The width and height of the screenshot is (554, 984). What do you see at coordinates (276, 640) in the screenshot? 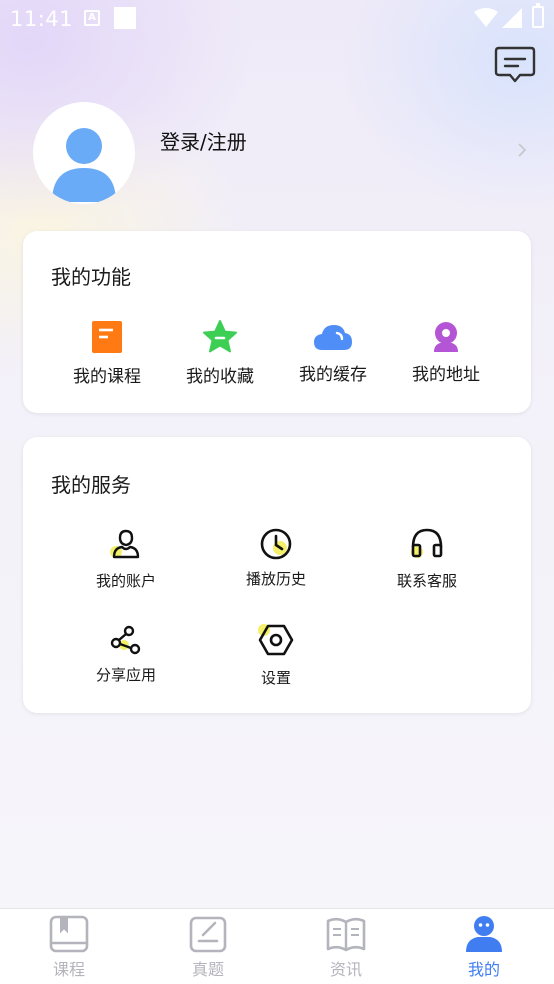
I see `settings-hex-icon` at bounding box center [276, 640].